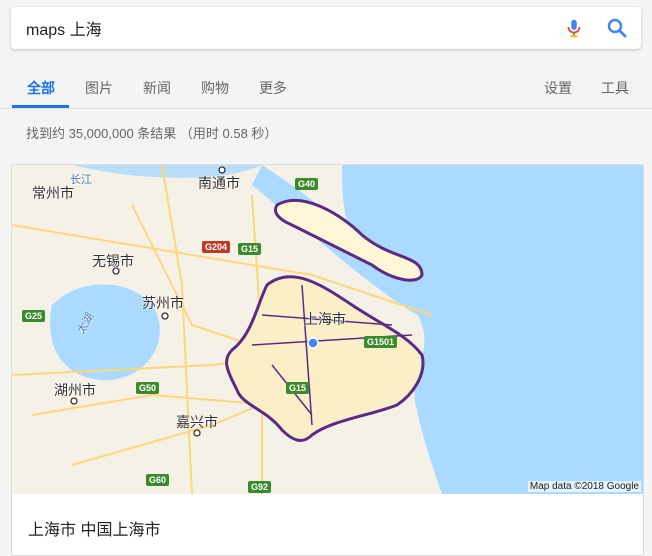 This screenshot has width=652, height=556. I want to click on highway-shield-g60: G60, so click(158, 480).